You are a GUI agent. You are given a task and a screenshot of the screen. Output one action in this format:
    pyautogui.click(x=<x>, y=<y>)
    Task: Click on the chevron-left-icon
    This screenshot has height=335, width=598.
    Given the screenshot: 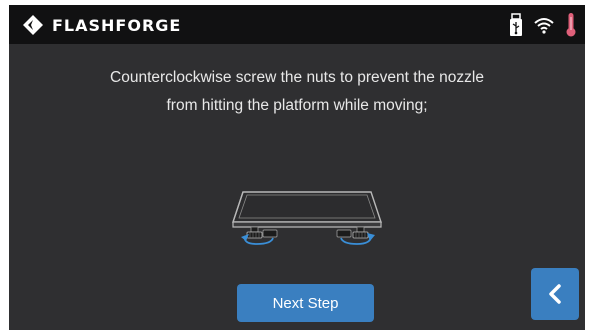 What is the action you would take?
    pyautogui.click(x=555, y=294)
    